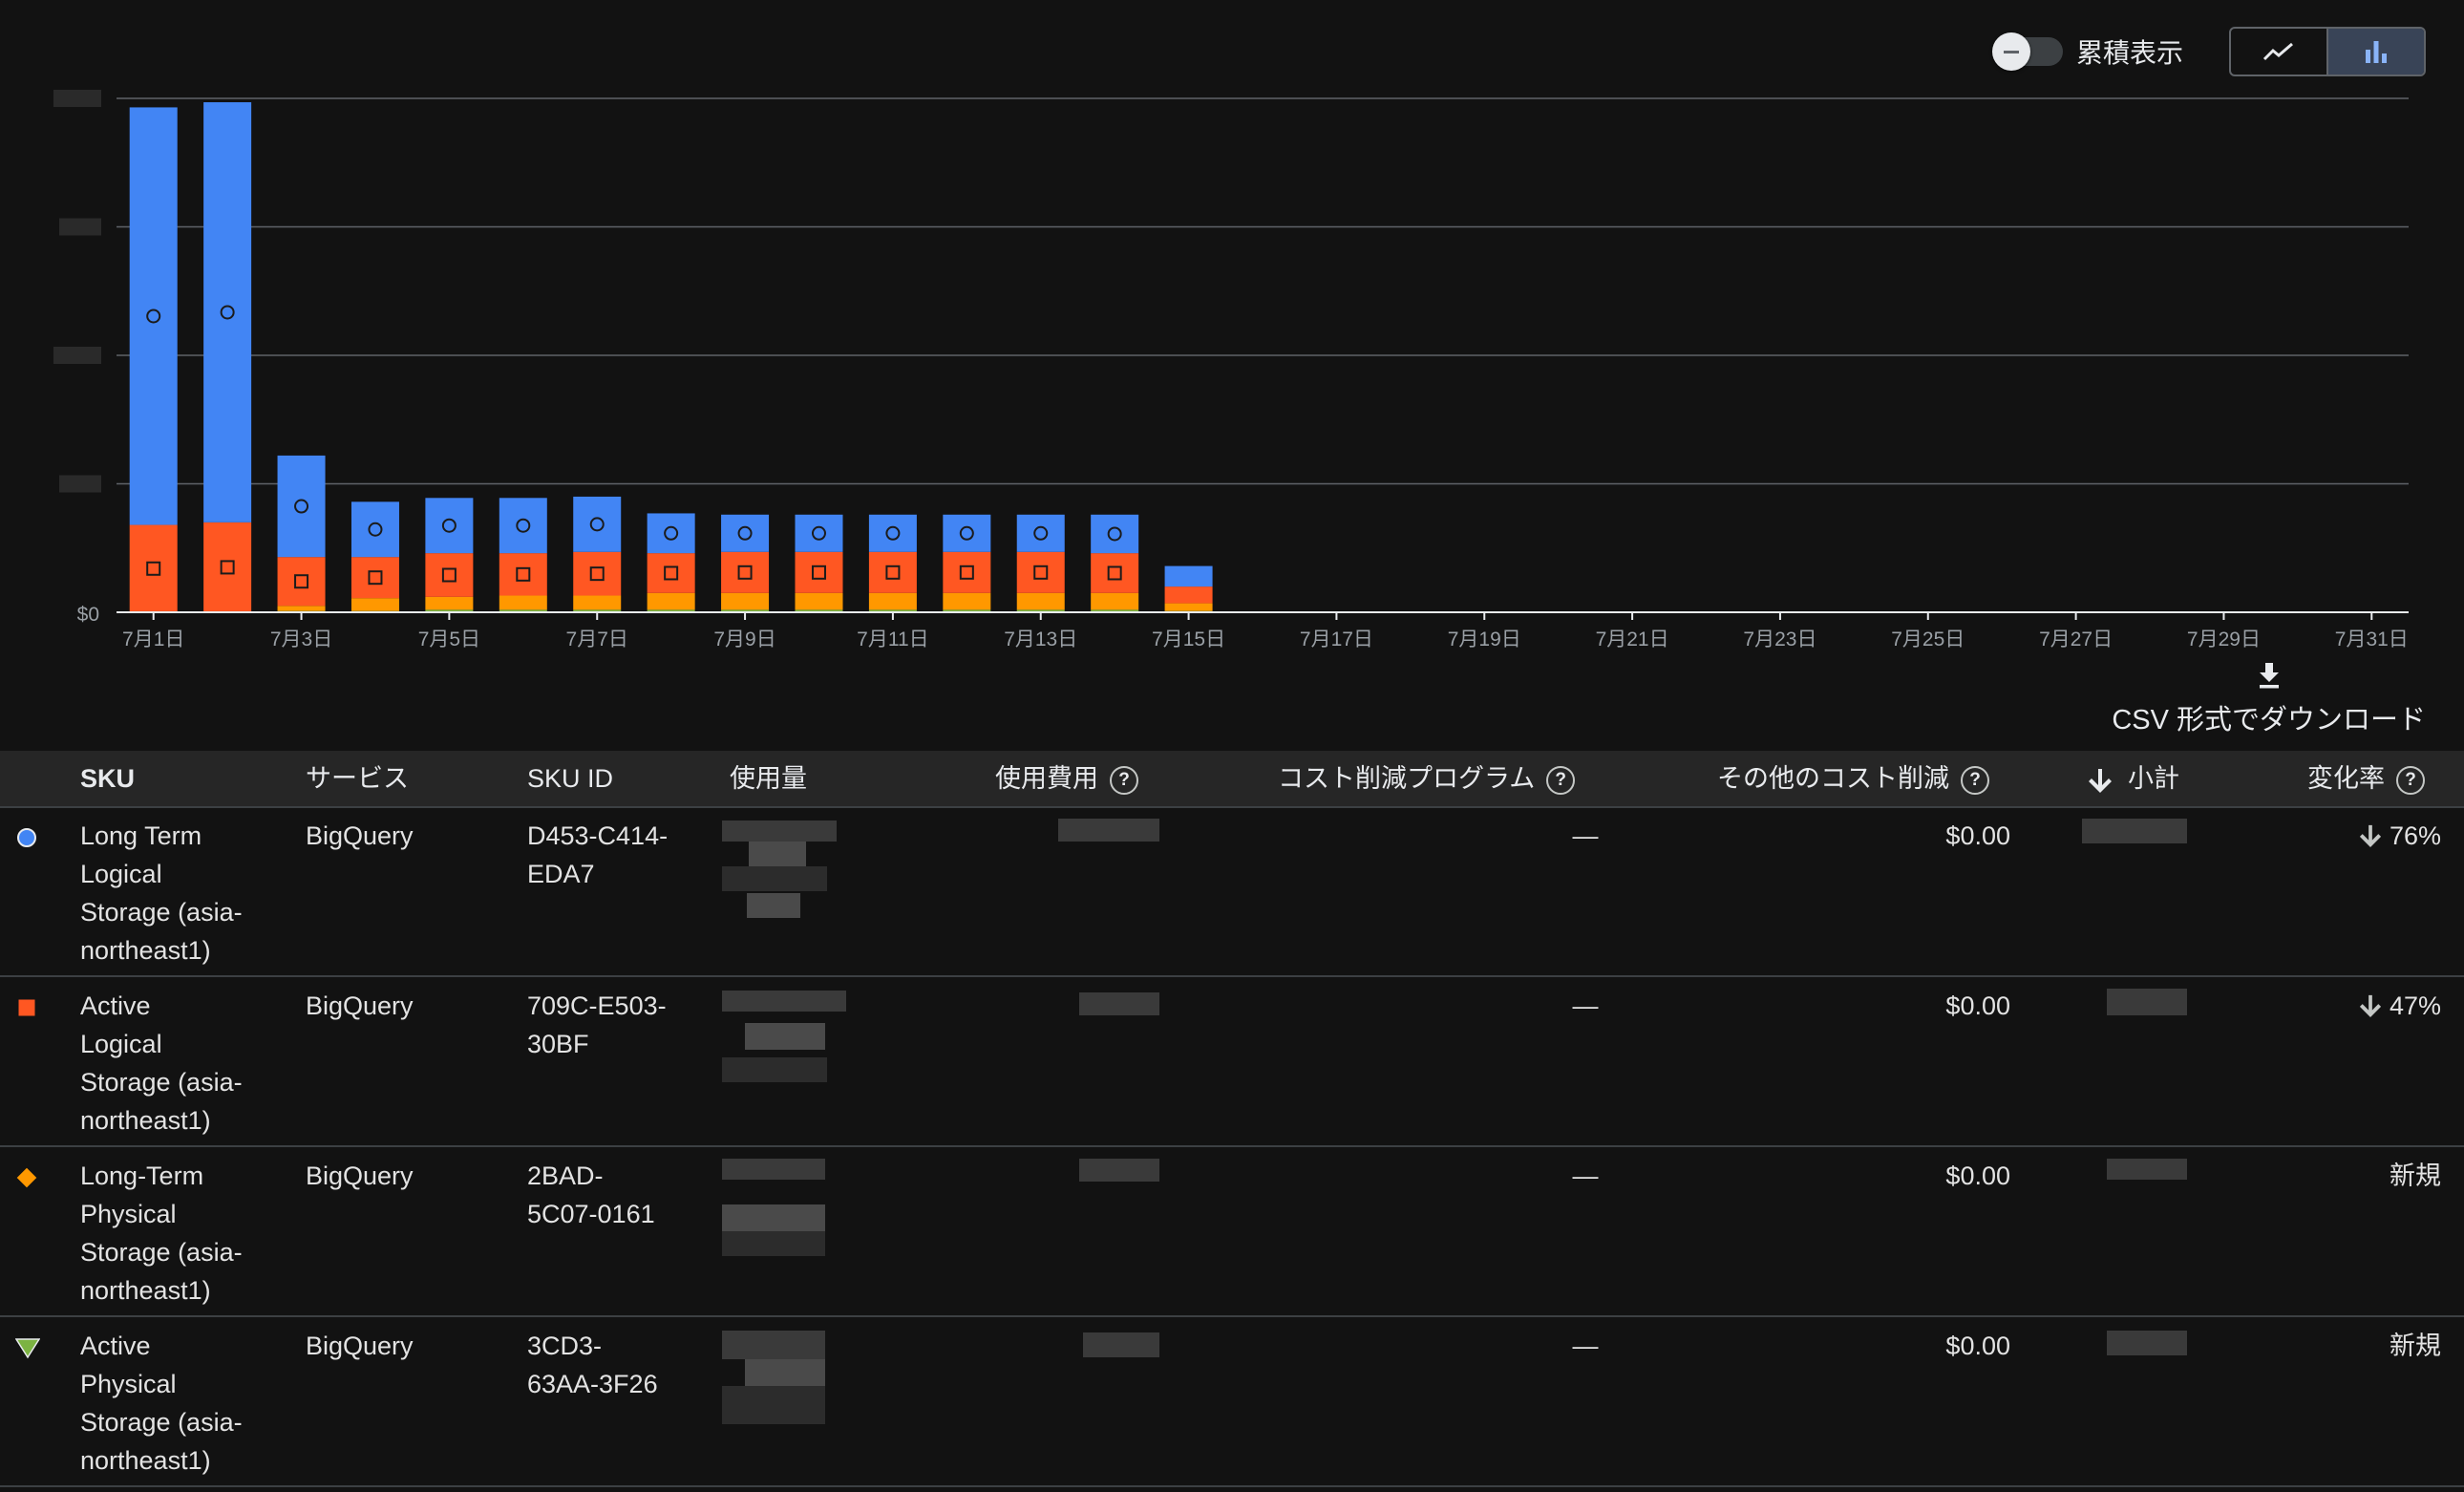 This screenshot has height=1492, width=2464. What do you see at coordinates (1779, 639) in the screenshot?
I see `x-tick-label: 7月23日` at bounding box center [1779, 639].